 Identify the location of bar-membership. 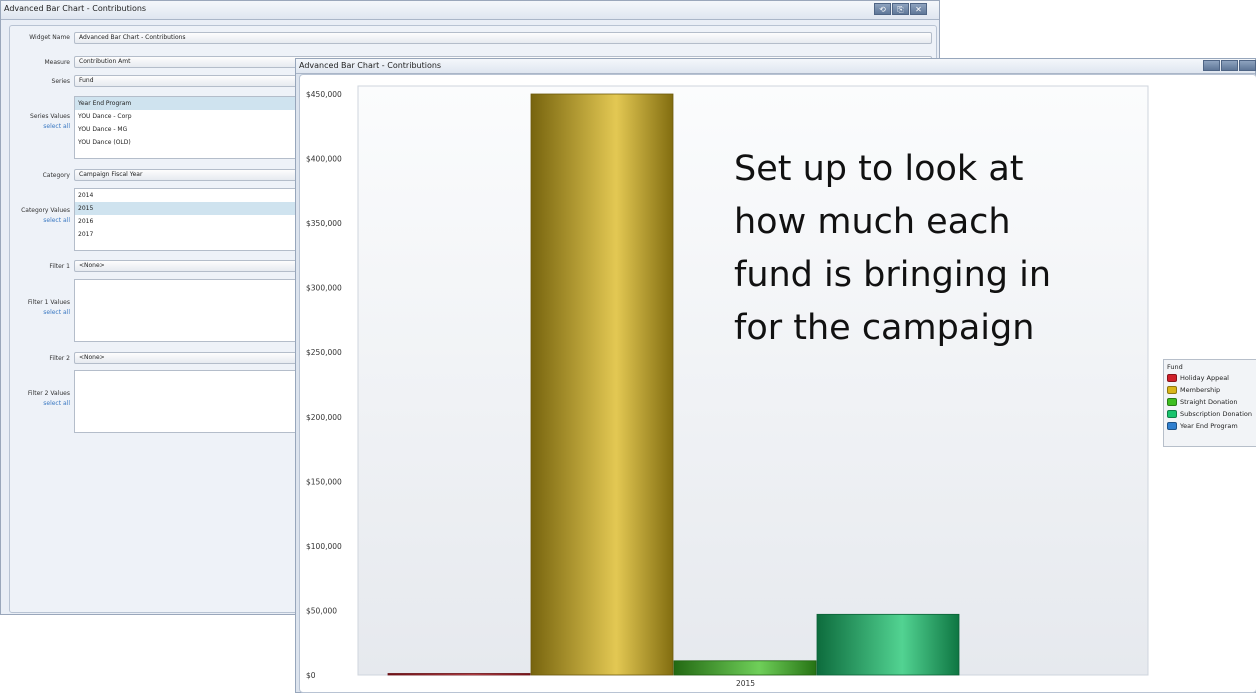
(602, 384).